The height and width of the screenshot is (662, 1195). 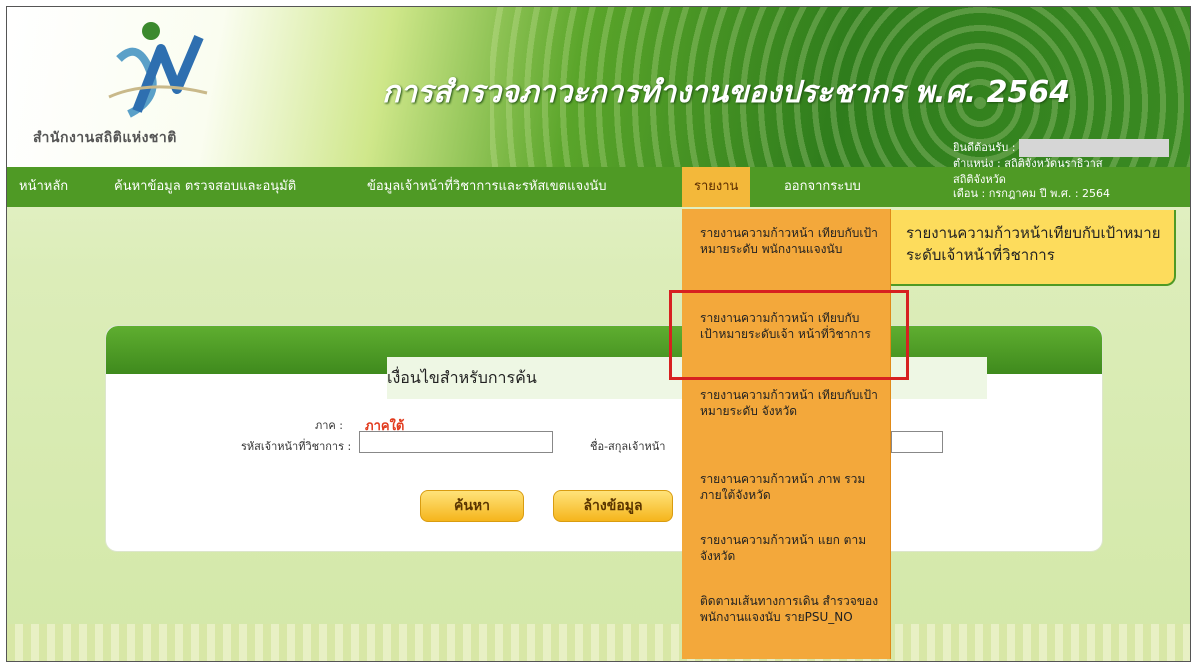 I want to click on clear-button: ล้างข้อมูล, so click(x=613, y=506).